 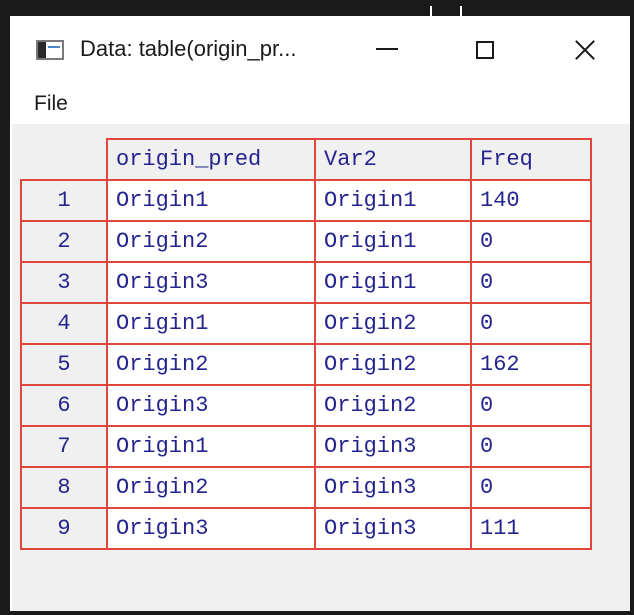 I want to click on table-row: 1 Origin1 Origin1 140, so click(x=306, y=200).